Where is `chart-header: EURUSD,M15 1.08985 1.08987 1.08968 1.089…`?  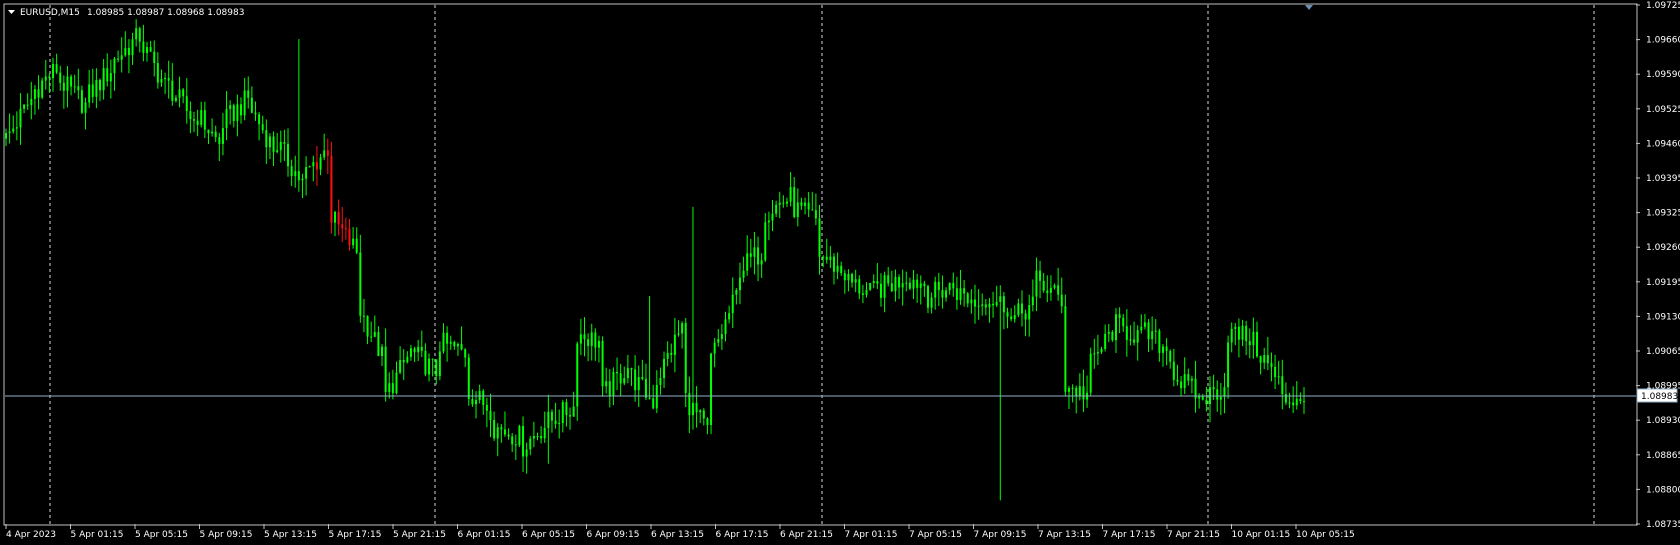
chart-header: EURUSD,M15 1.08985 1.08987 1.08968 1.089… is located at coordinates (126, 13).